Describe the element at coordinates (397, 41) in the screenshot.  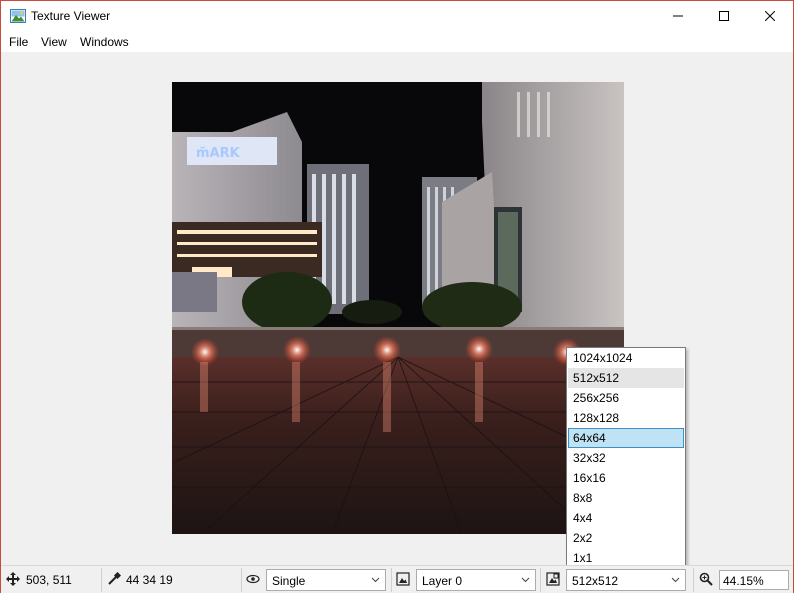
I see `menu-bar: File View Windows` at that location.